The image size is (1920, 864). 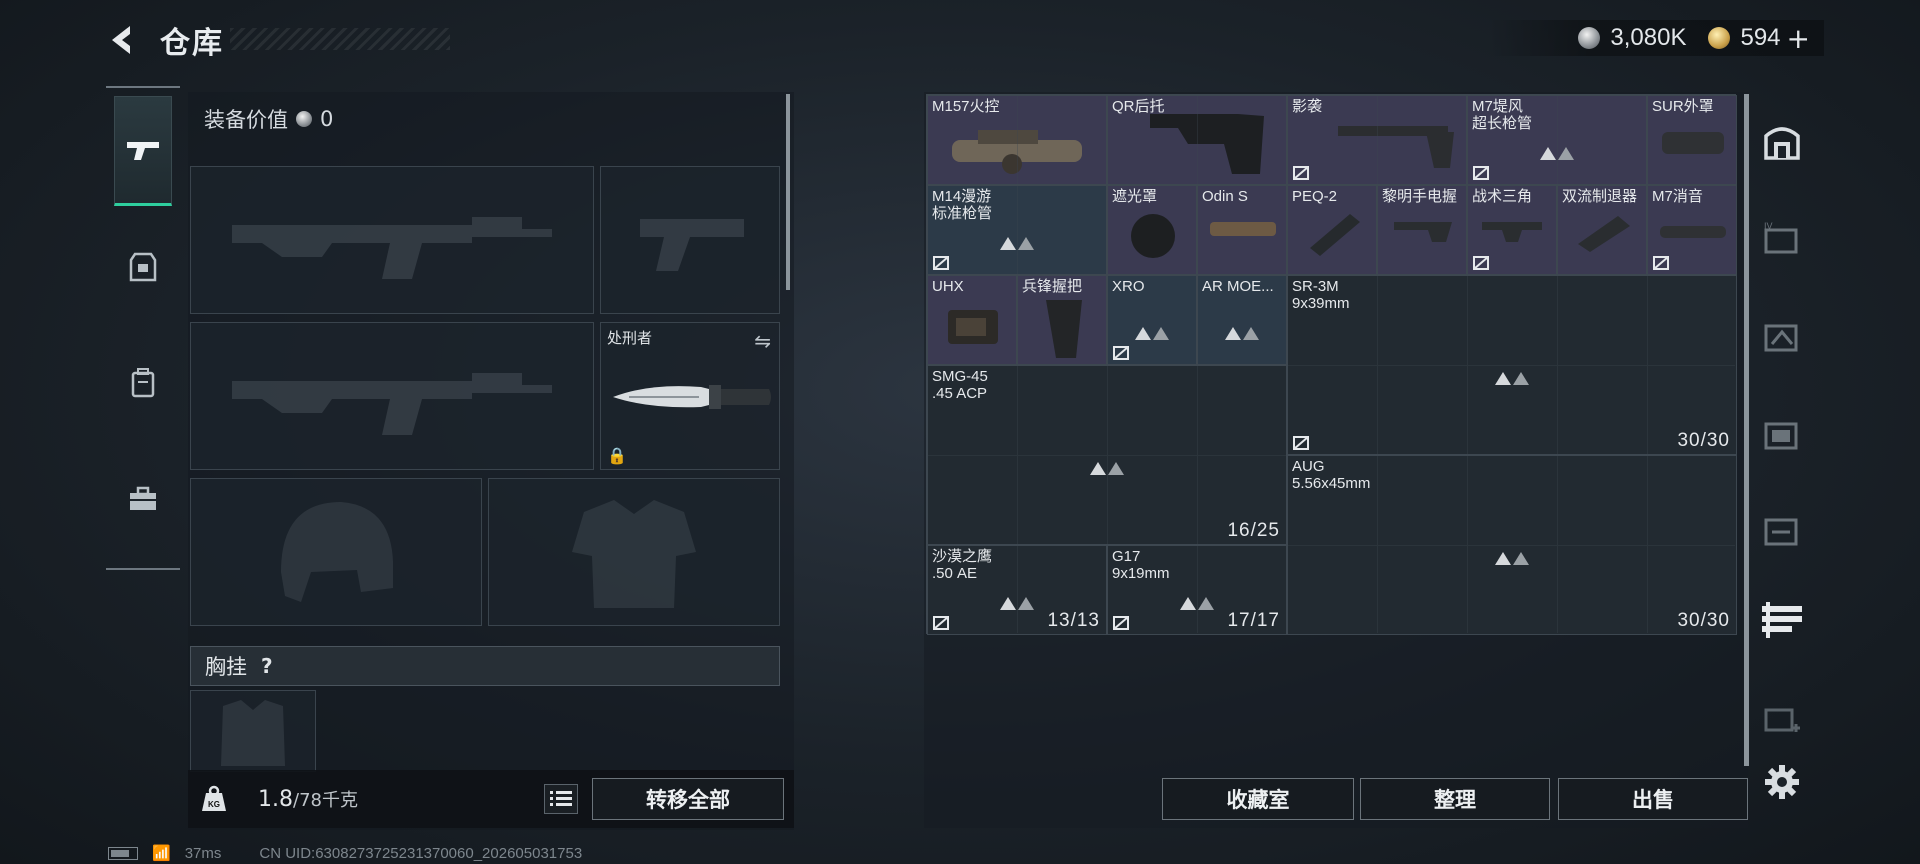 I want to click on storage-tab-2: IV, so click(x=1782, y=238).